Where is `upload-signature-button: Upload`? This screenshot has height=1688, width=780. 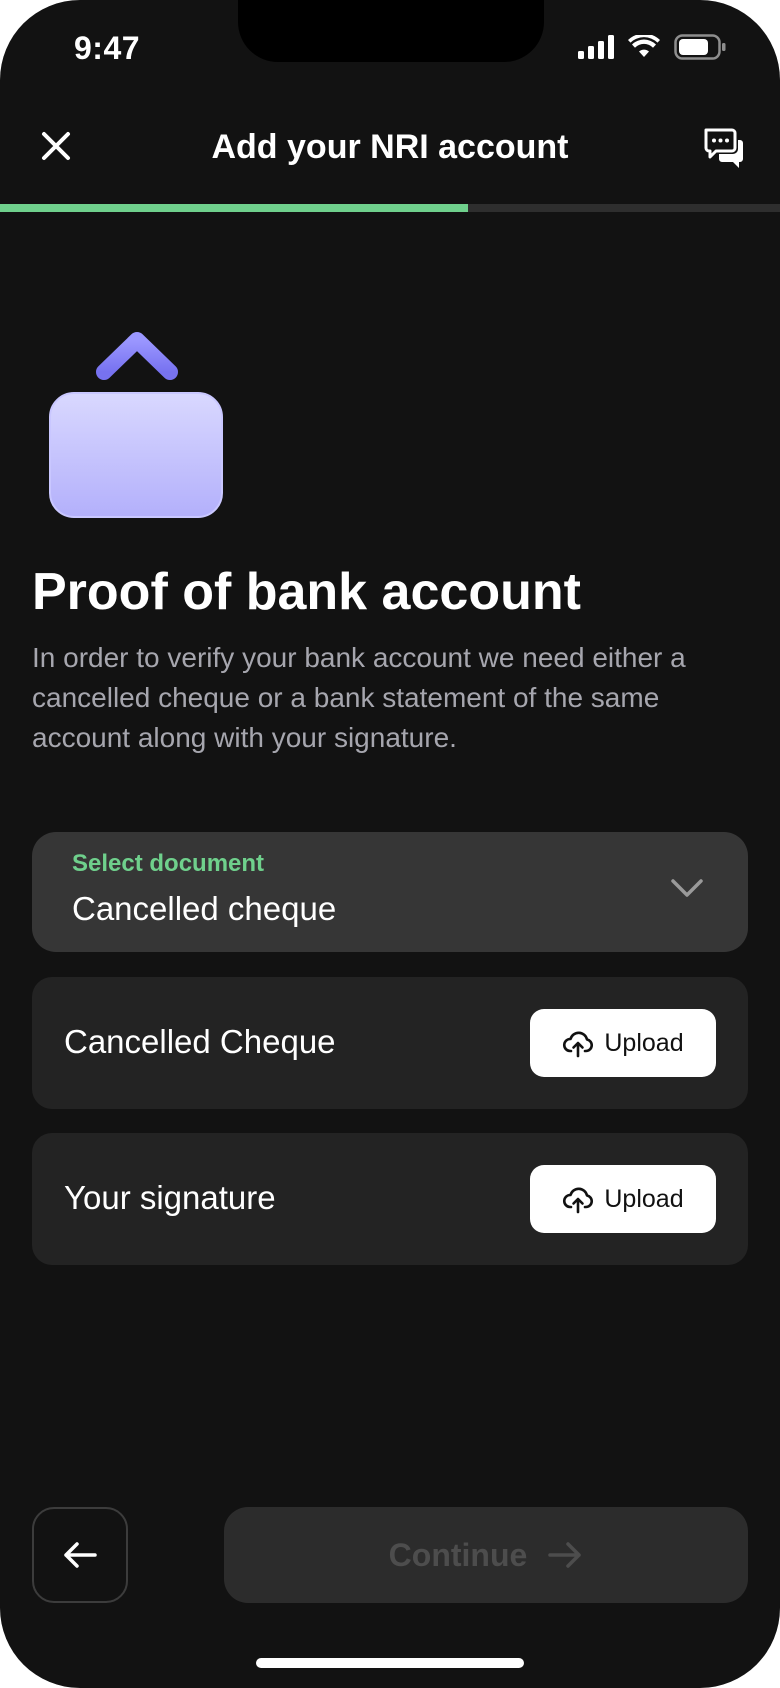
upload-signature-button: Upload is located at coordinates (623, 1199).